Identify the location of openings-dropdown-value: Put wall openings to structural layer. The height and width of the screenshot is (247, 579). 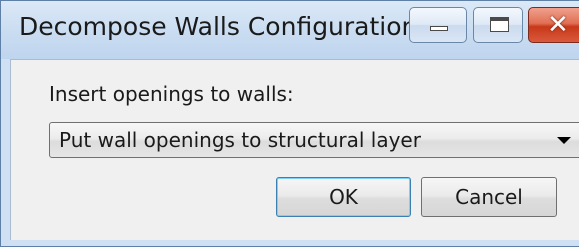
(240, 140).